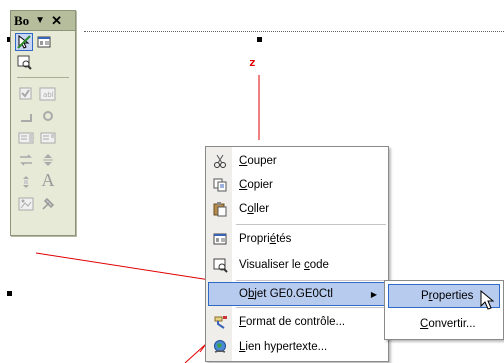  Describe the element at coordinates (48, 160) in the screenshot. I see `spinner-icon` at that location.